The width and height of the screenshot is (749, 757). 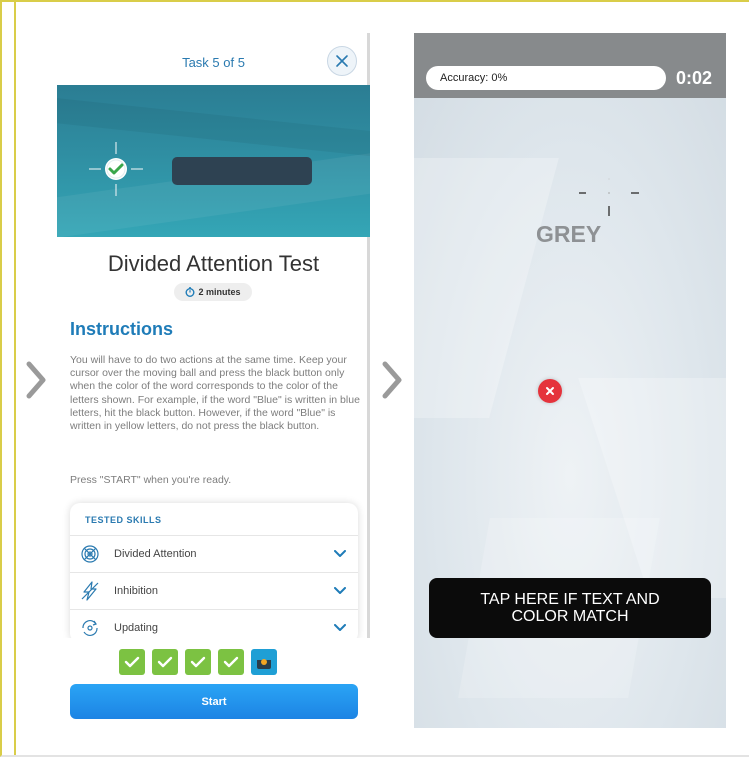 What do you see at coordinates (190, 292) in the screenshot?
I see `timer-icon` at bounding box center [190, 292].